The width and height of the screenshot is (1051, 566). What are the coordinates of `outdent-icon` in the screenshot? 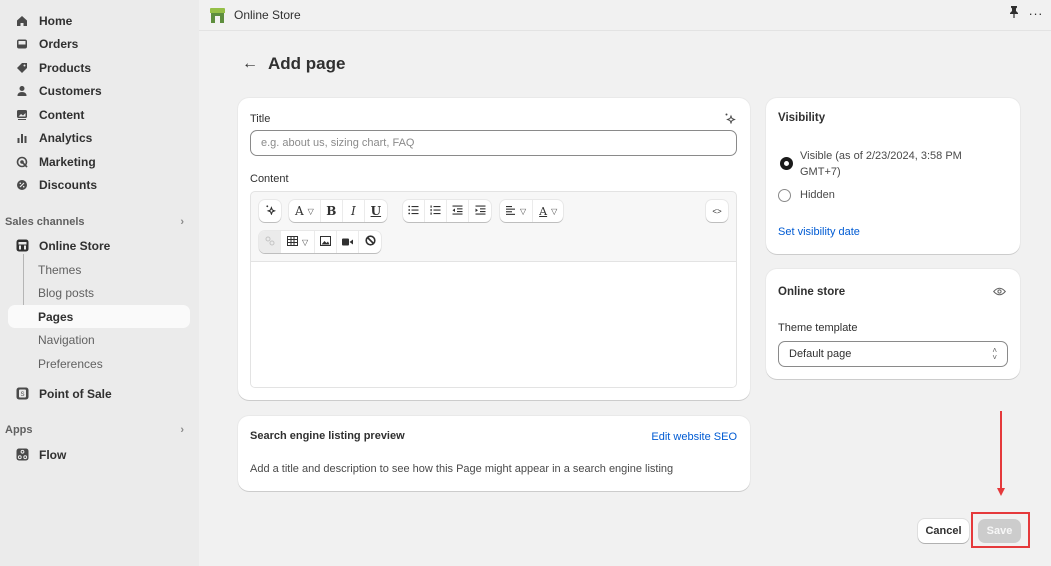 It's located at (457, 211).